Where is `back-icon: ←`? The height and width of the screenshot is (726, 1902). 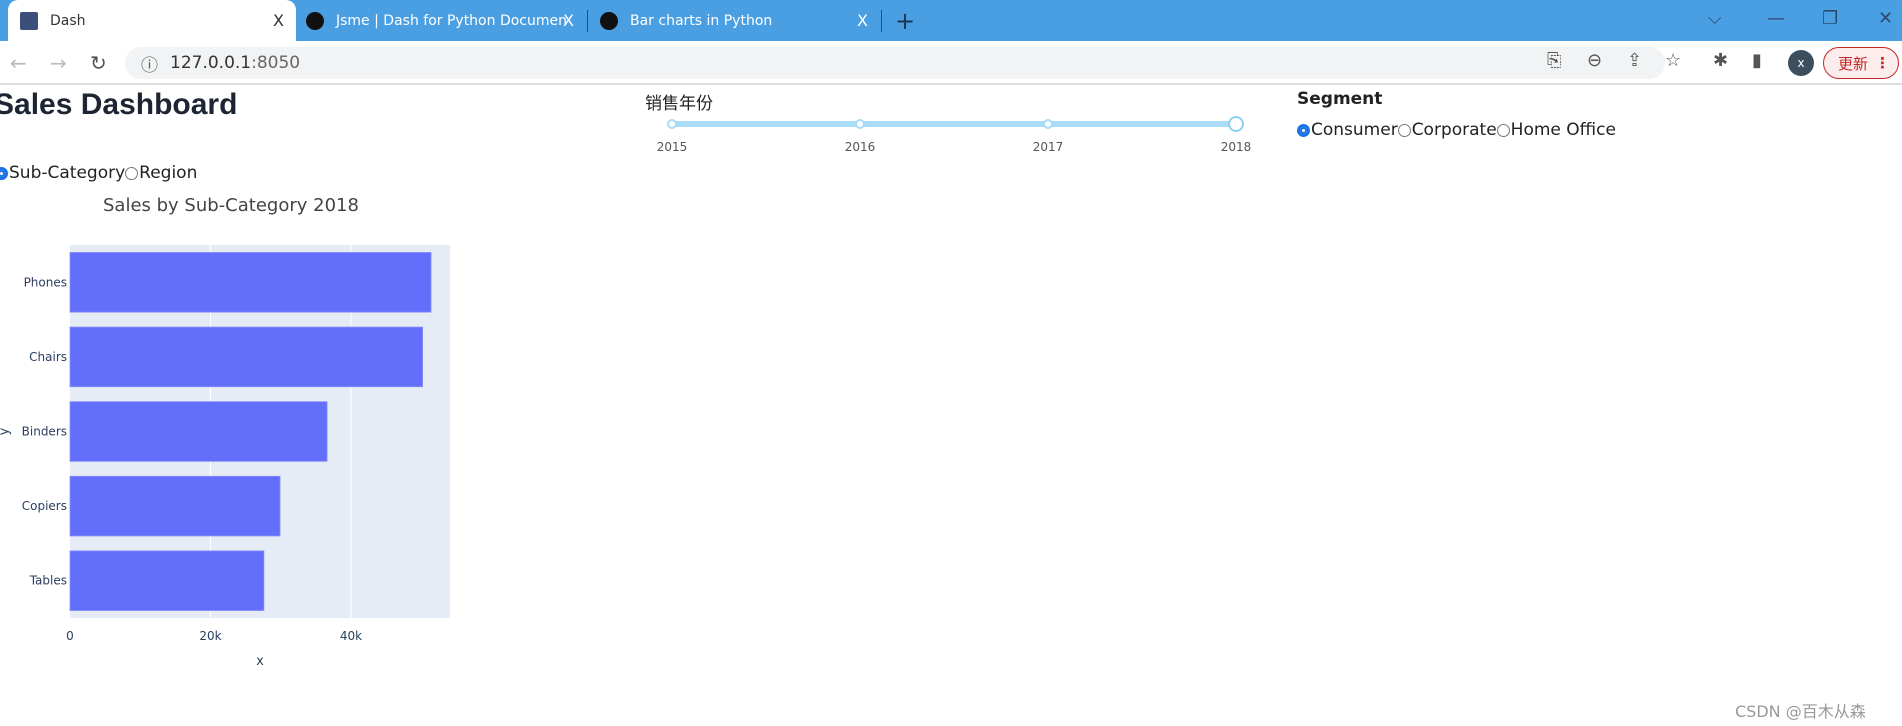
back-icon: ← is located at coordinates (18, 63).